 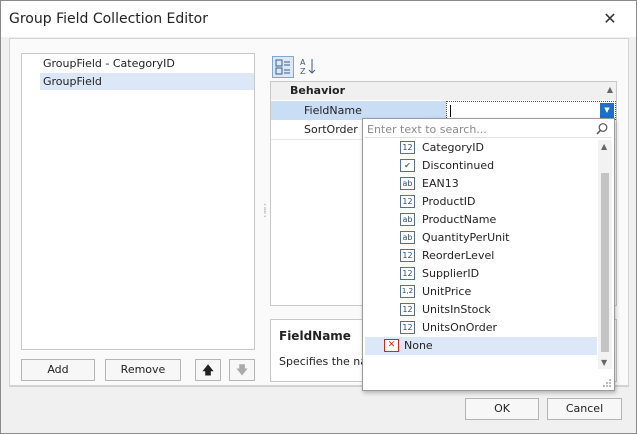 I want to click on item-label: EAN13, so click(x=440, y=183).